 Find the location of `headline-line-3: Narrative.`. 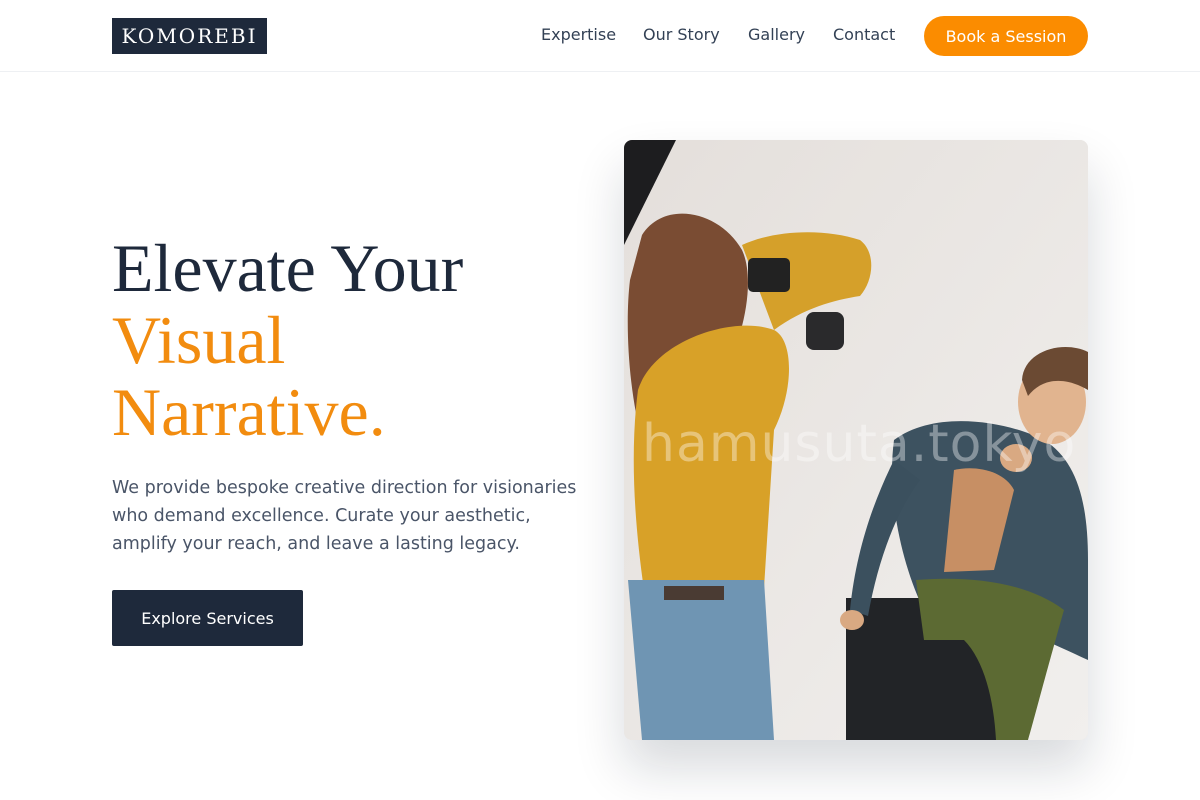

headline-line-3: Narrative. is located at coordinates (249, 412).